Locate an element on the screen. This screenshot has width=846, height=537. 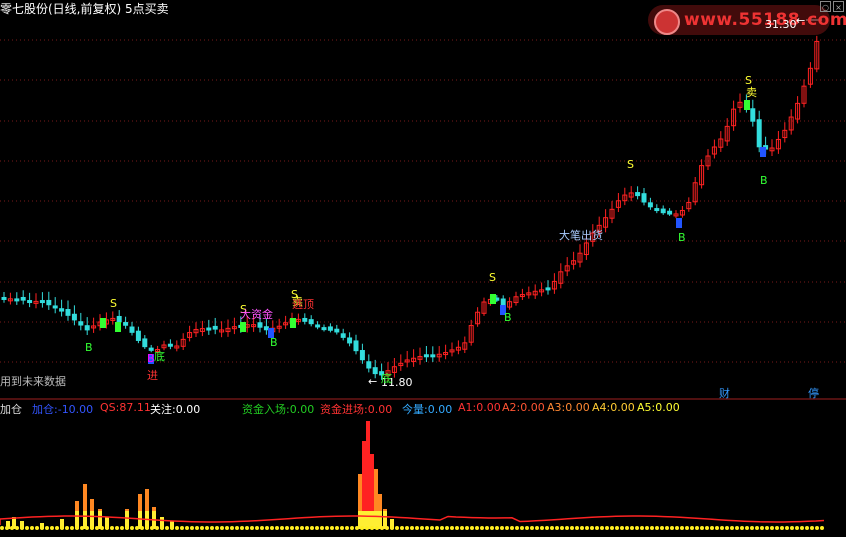
close-icon: × is located at coordinates (838, 6).